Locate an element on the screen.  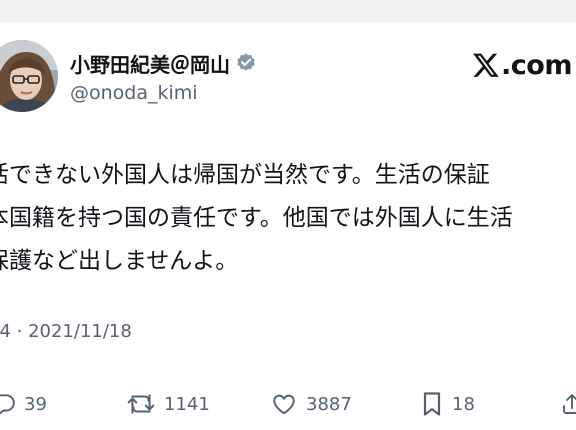
verified-badge-icon is located at coordinates (246, 63).